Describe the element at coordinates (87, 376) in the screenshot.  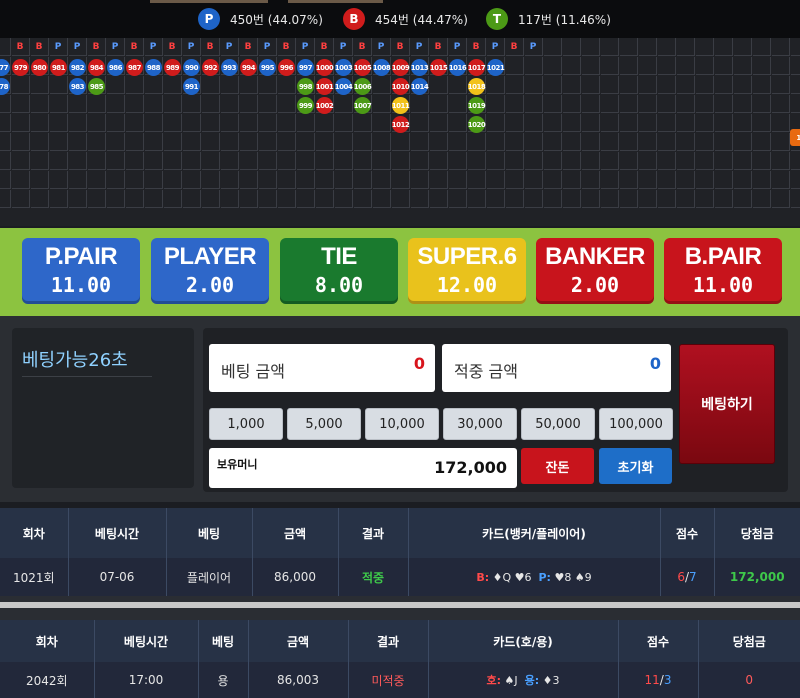
I see `timer-divider` at that location.